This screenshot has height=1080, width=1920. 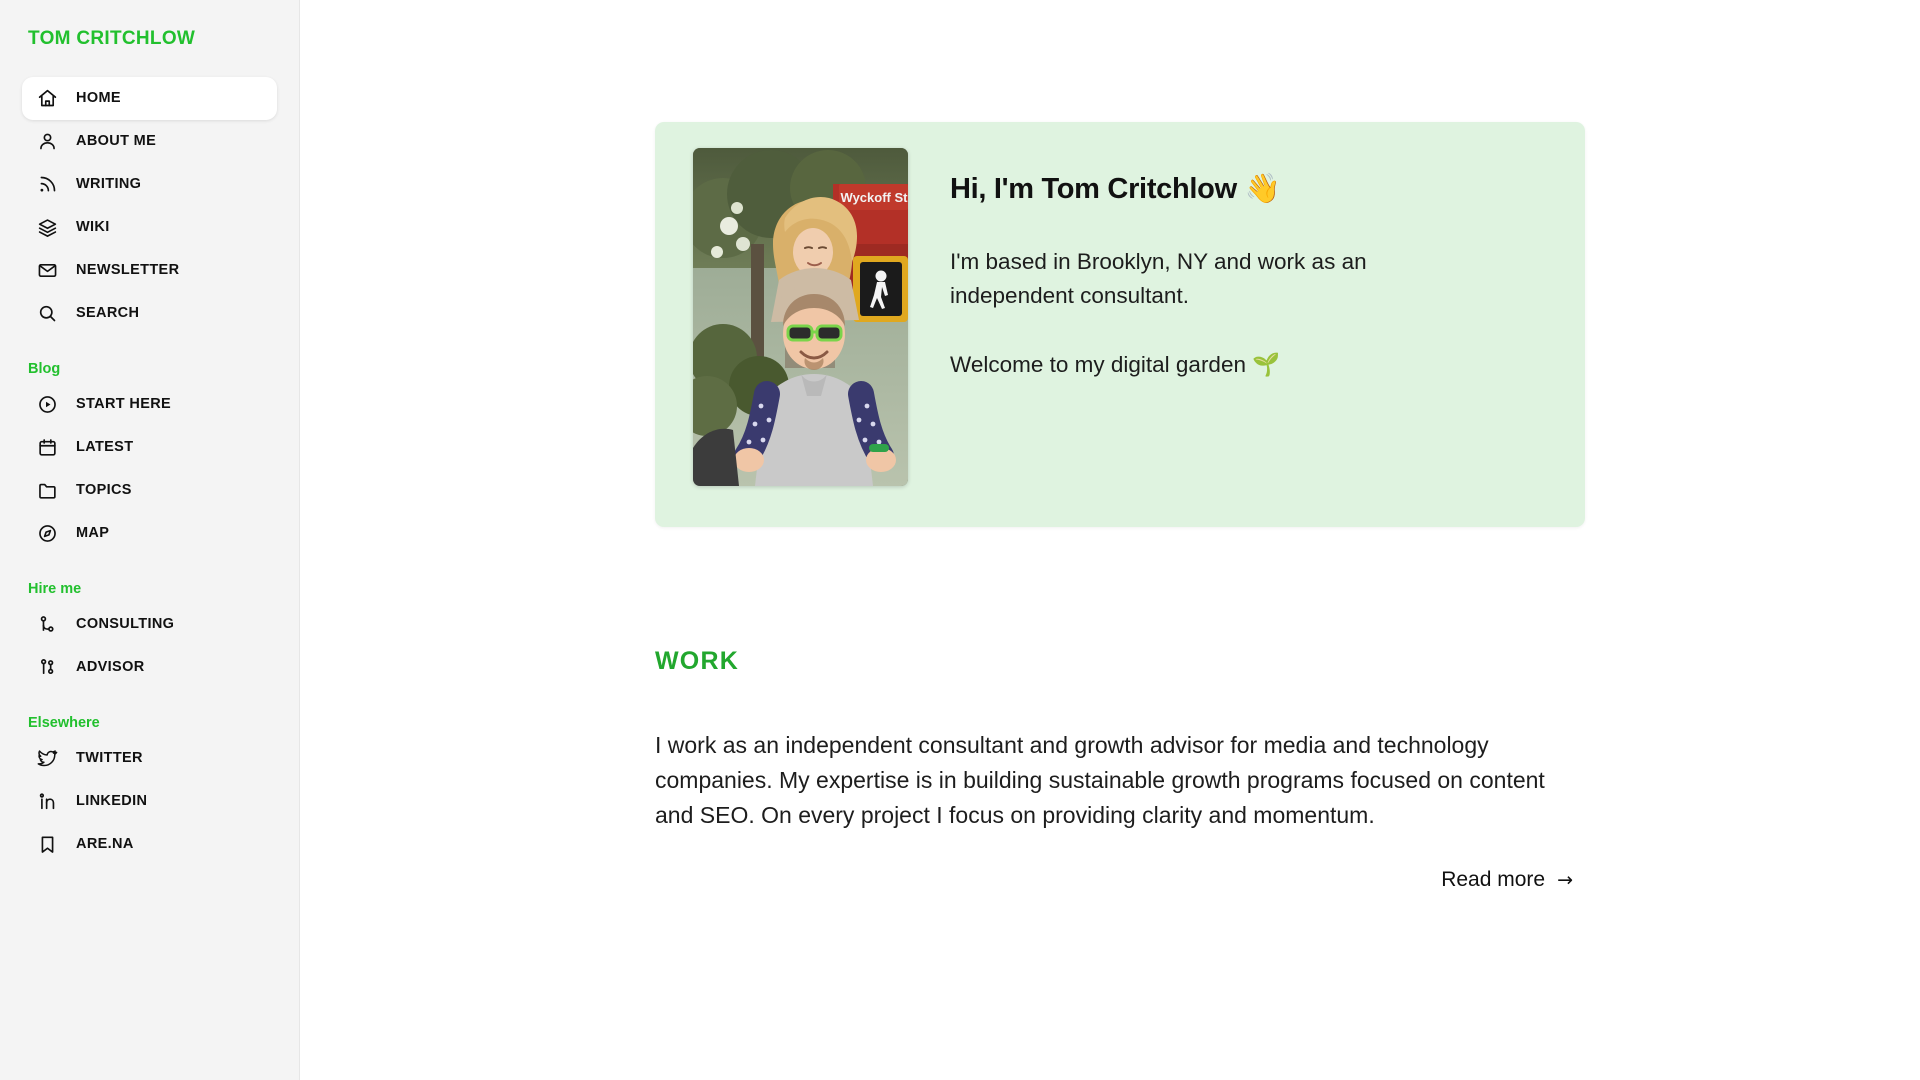 I want to click on sidebar-item-label: LATEST, so click(x=105, y=447).